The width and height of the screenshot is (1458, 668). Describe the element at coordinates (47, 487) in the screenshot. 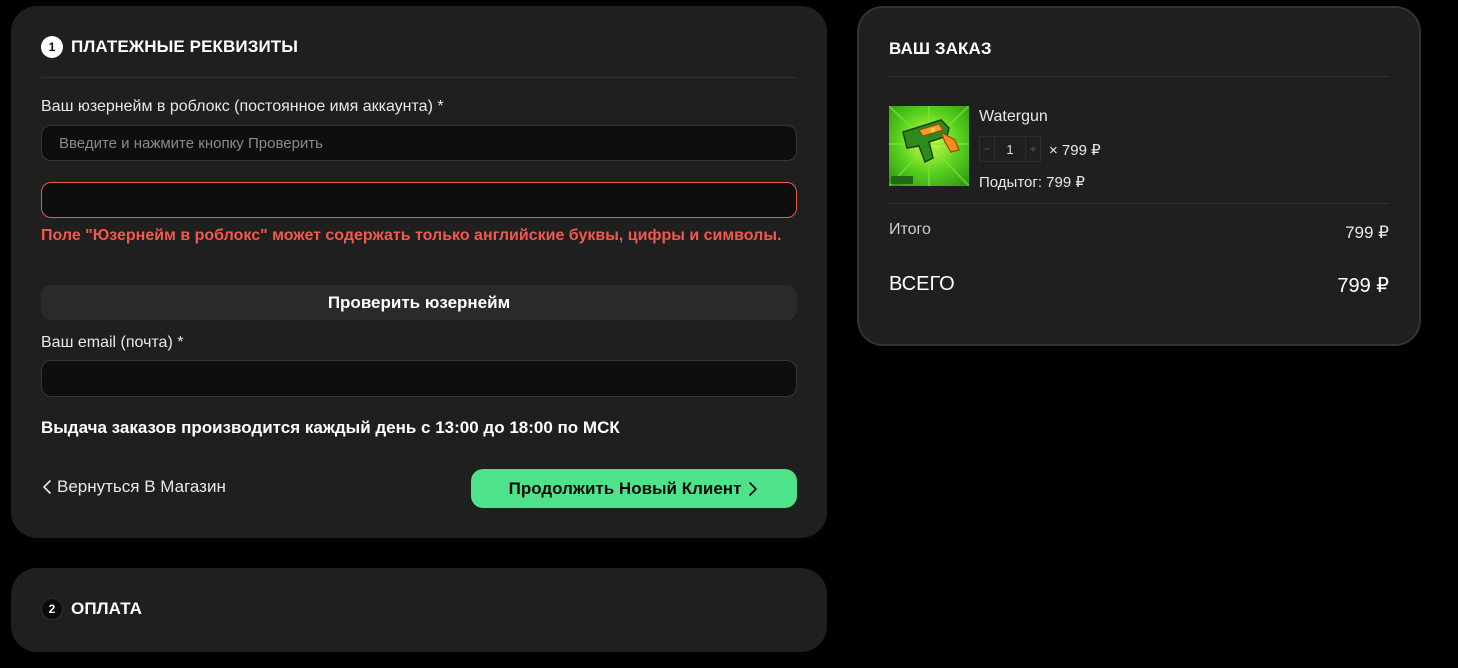

I see `chevron-left-icon` at that location.